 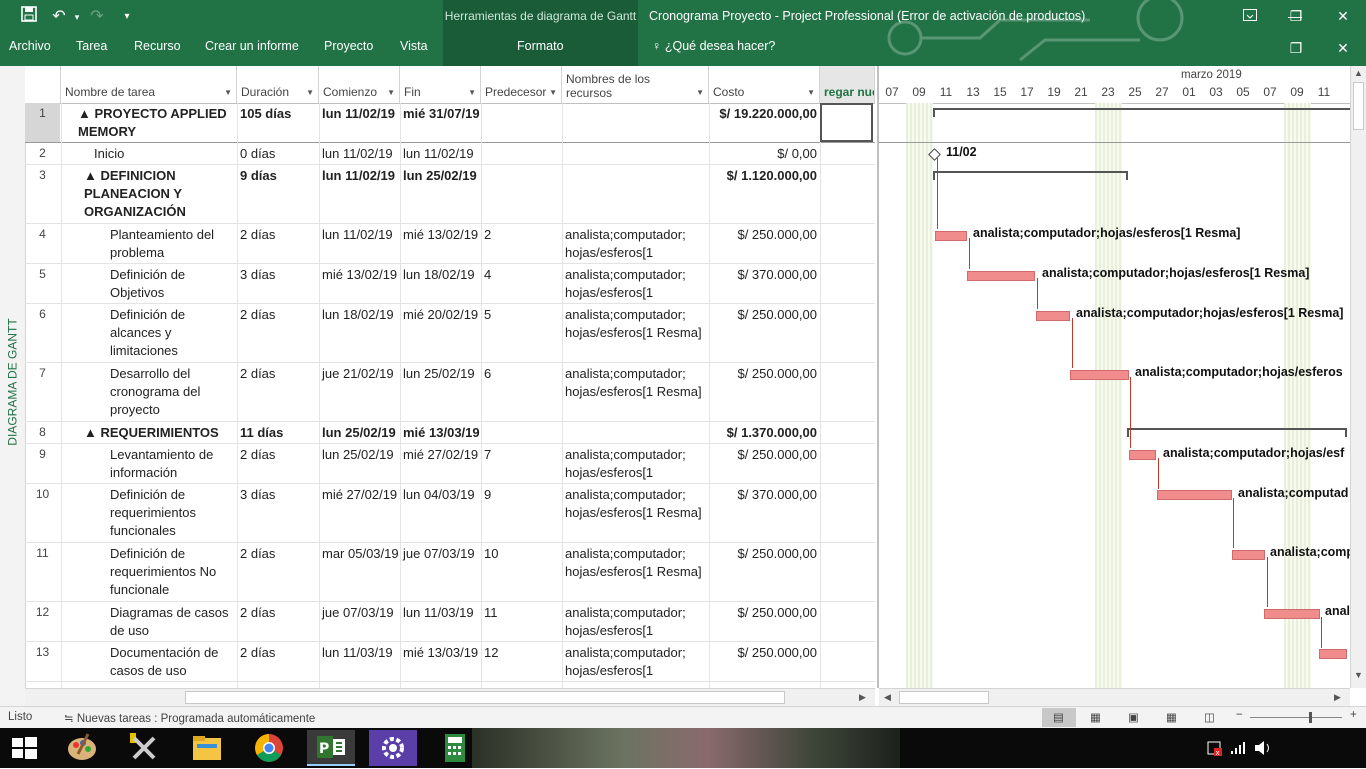 What do you see at coordinates (43, 84) in the screenshot?
I see `select-all-corner` at bounding box center [43, 84].